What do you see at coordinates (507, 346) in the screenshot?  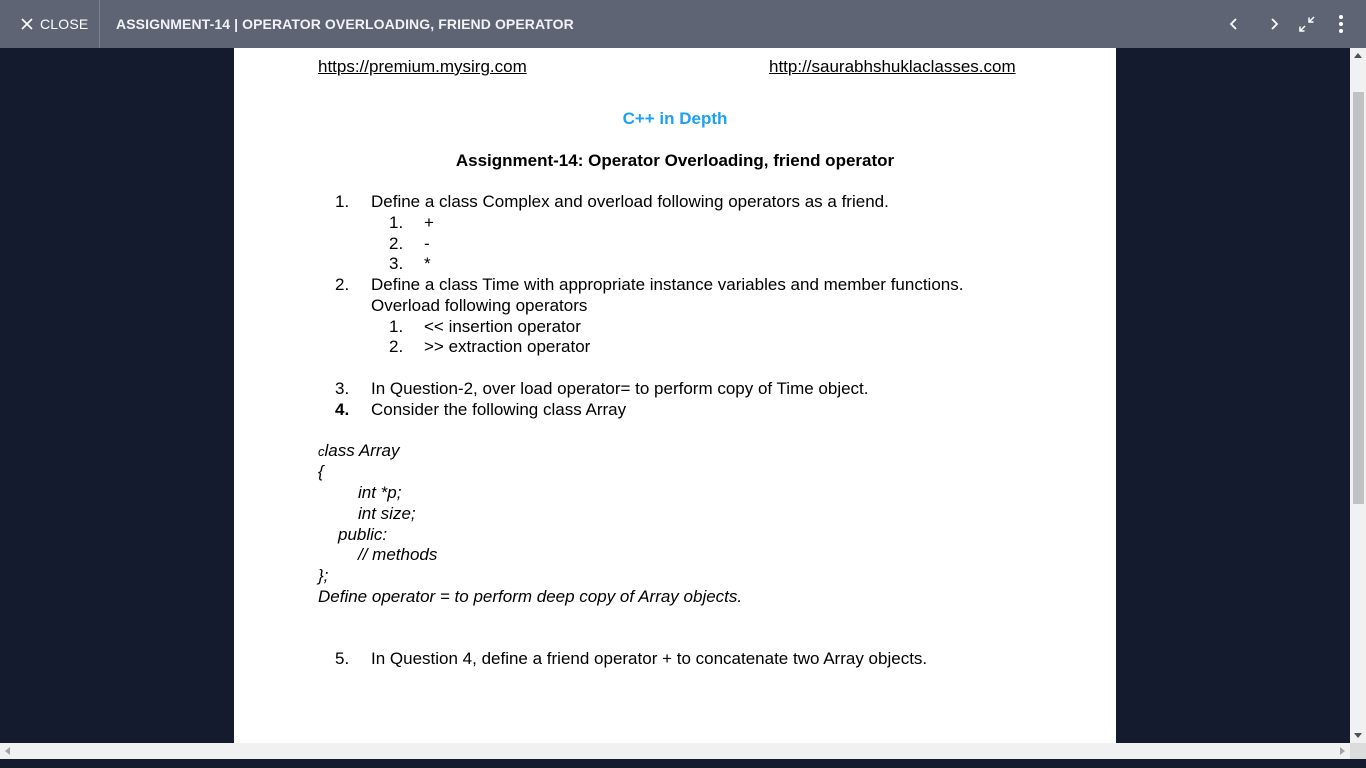 I see `q2-sub2-text: >> extraction operator` at bounding box center [507, 346].